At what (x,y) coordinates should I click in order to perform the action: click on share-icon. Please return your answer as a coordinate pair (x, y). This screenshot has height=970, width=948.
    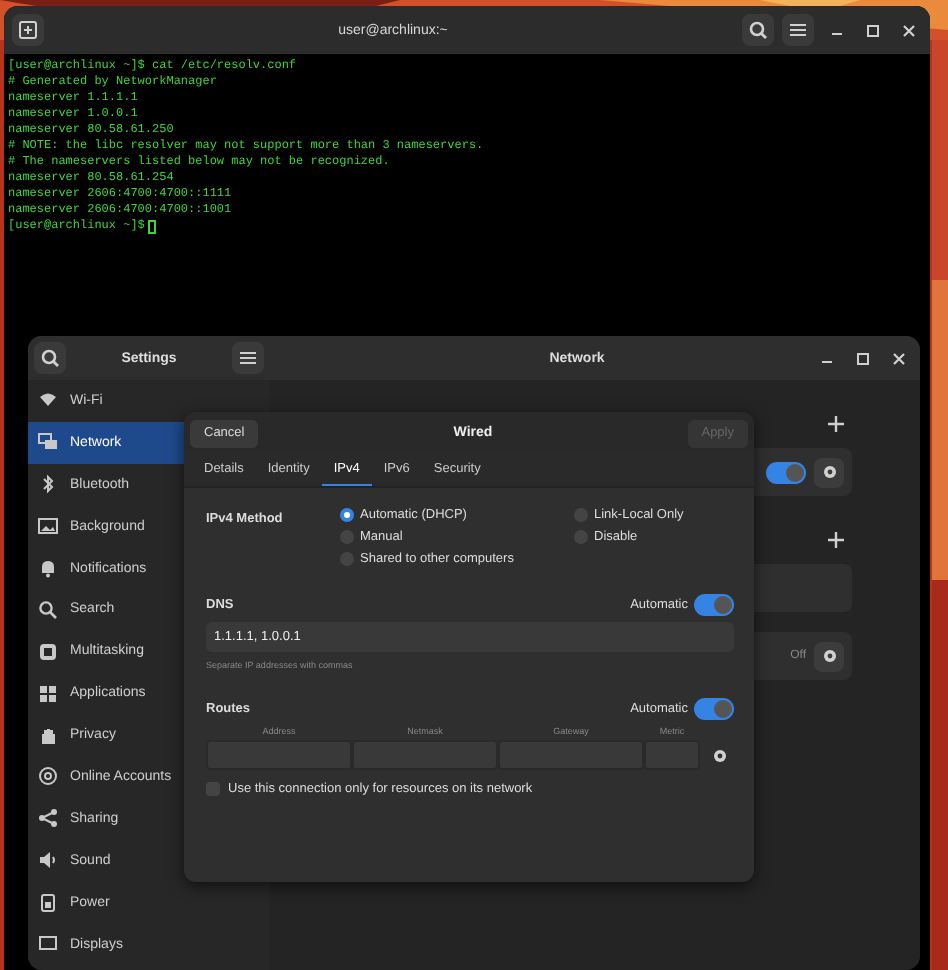
    Looking at the image, I should click on (48, 818).